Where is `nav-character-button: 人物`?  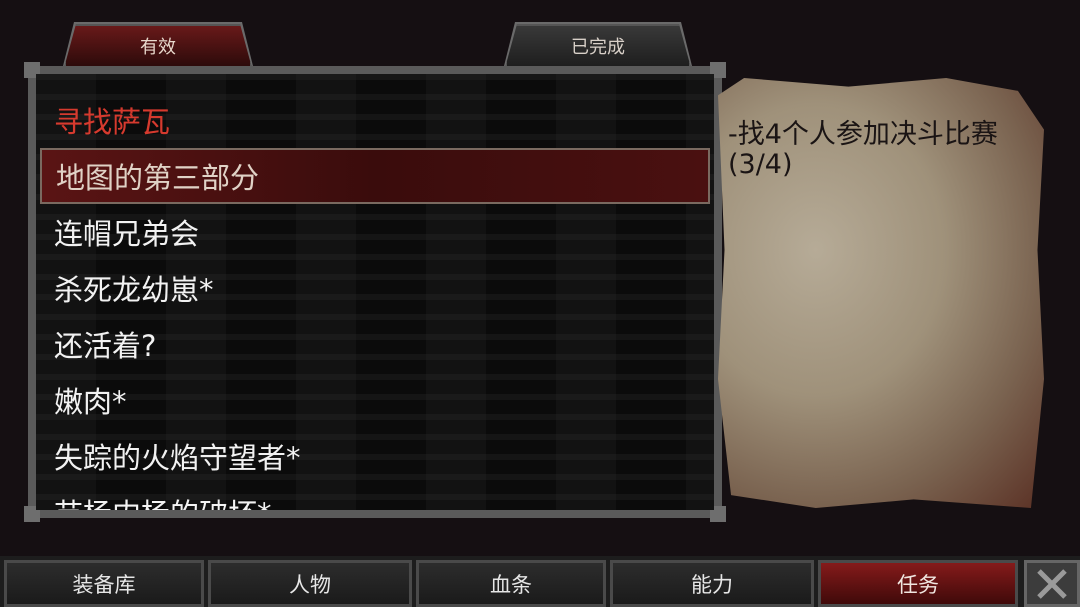 nav-character-button: 人物 is located at coordinates (310, 583).